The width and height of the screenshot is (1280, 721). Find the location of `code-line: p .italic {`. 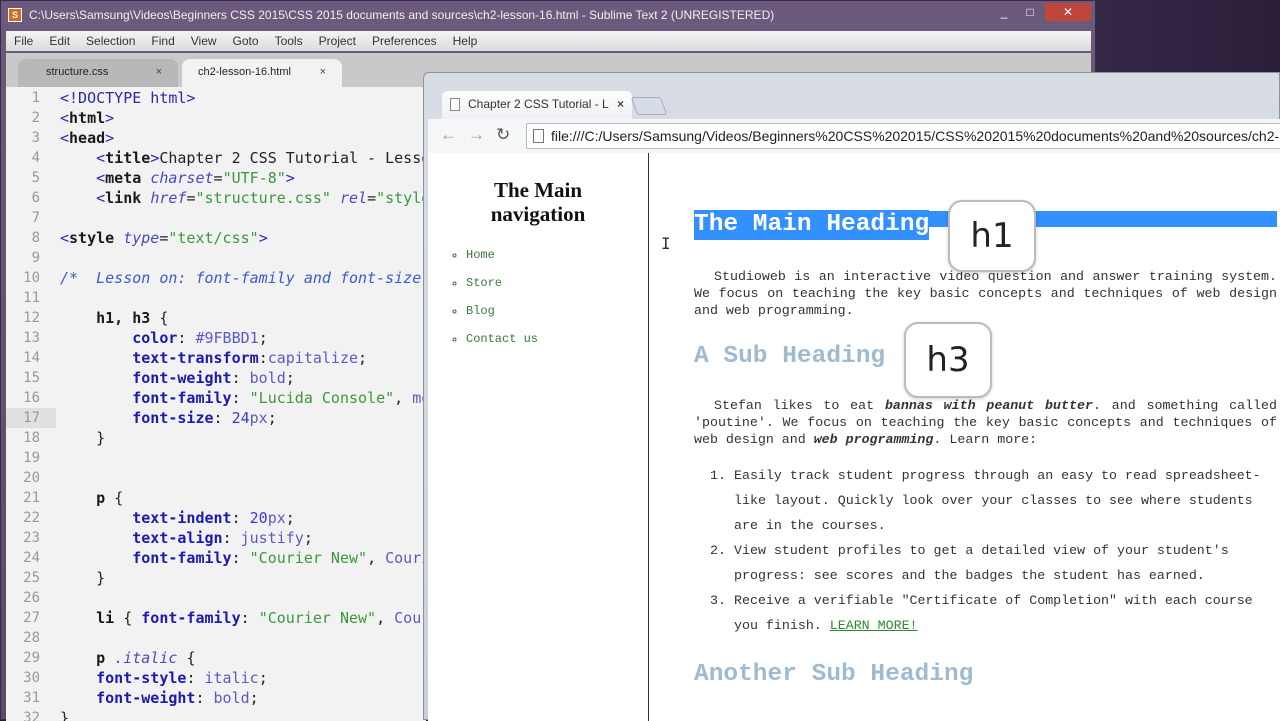

code-line: p .italic { is located at coordinates (127, 658).